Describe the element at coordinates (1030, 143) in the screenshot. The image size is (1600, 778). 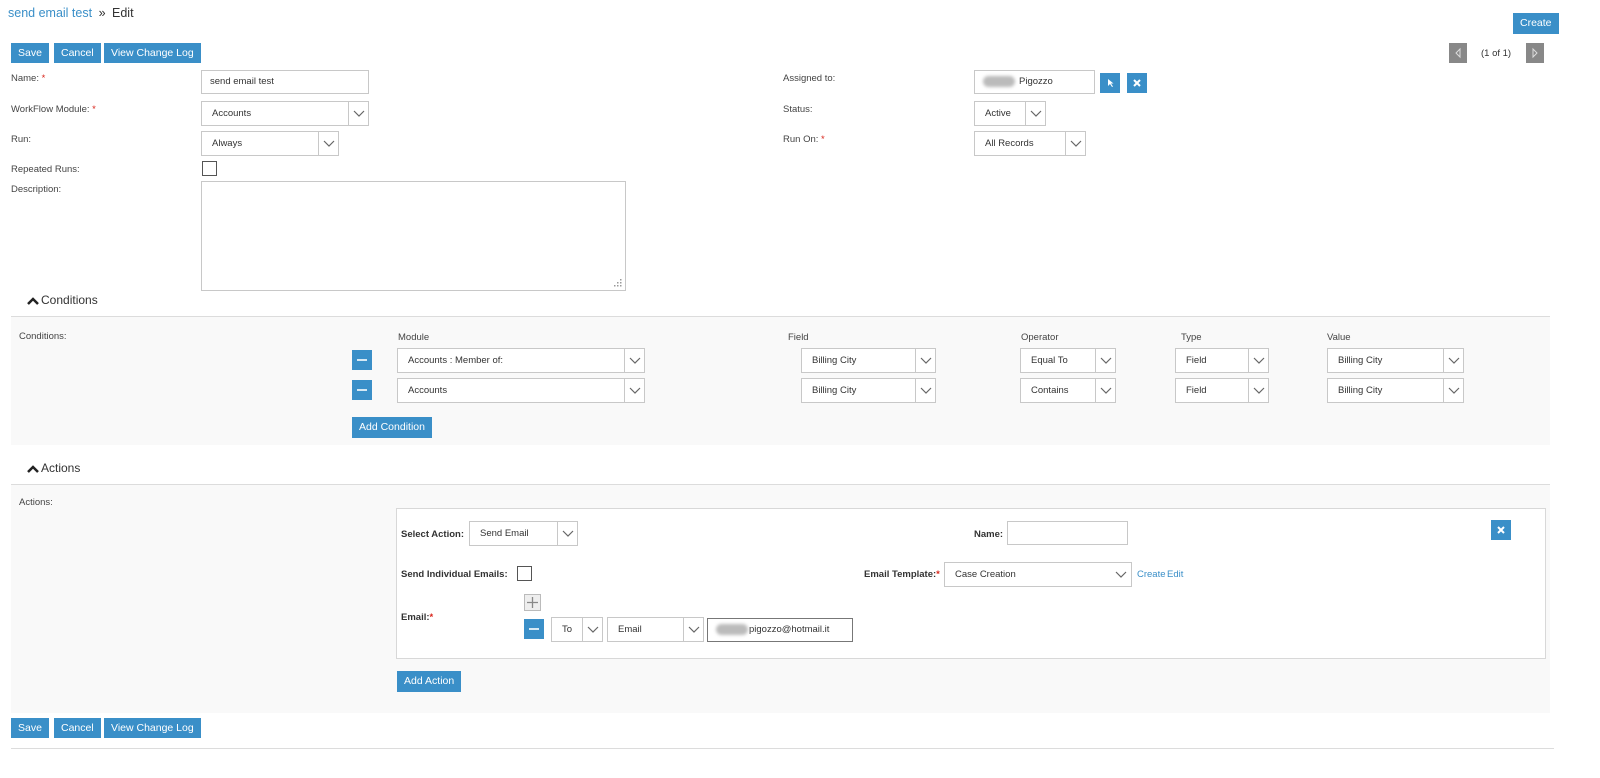
I see `run-on-select: All Records` at that location.